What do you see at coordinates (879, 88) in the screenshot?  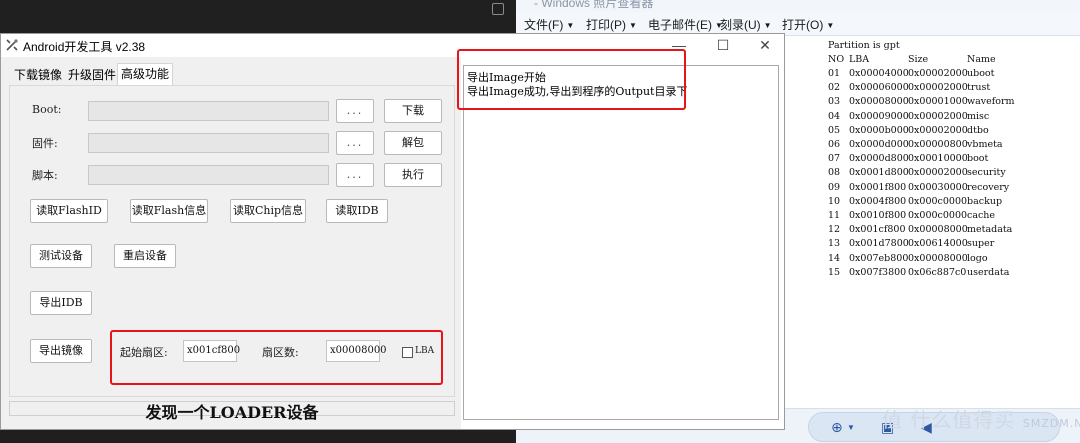 I see `part-lba: 0x00006000` at bounding box center [879, 88].